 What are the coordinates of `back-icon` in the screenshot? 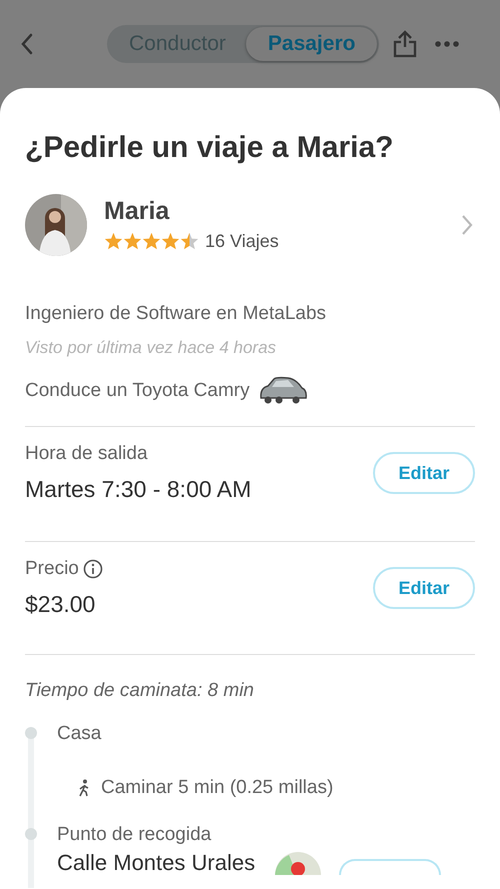 It's located at (27, 44).